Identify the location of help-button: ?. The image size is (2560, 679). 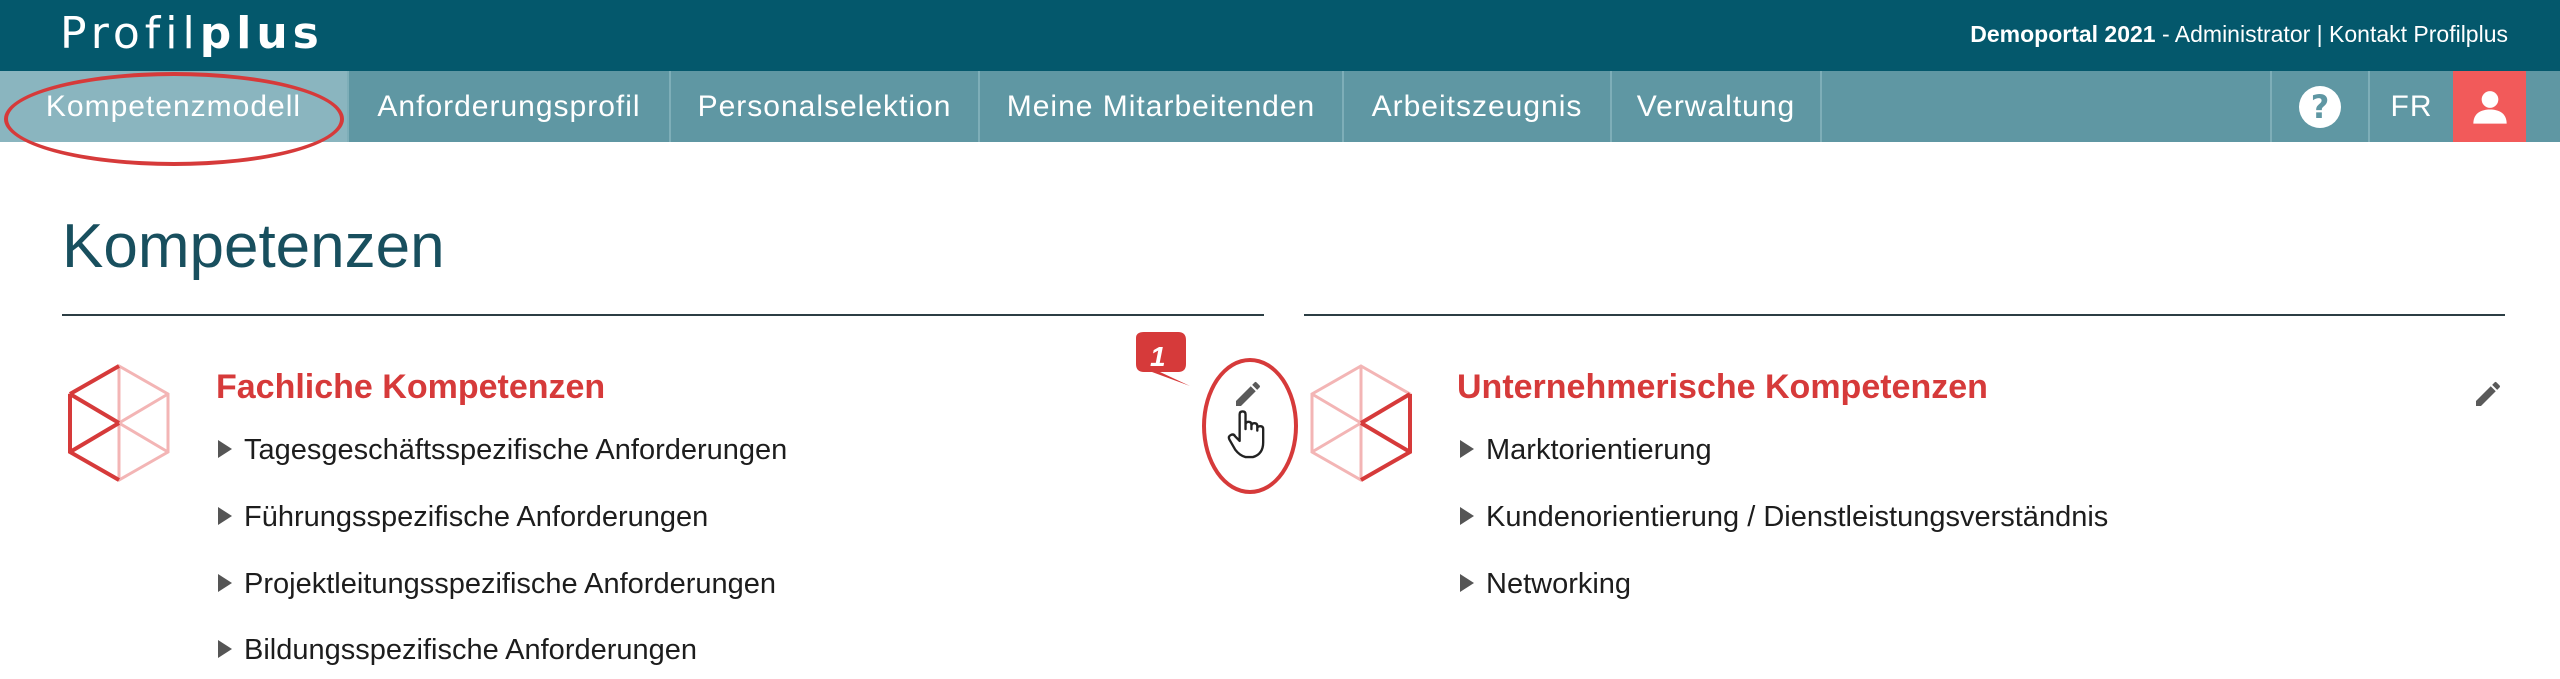
(2319, 106).